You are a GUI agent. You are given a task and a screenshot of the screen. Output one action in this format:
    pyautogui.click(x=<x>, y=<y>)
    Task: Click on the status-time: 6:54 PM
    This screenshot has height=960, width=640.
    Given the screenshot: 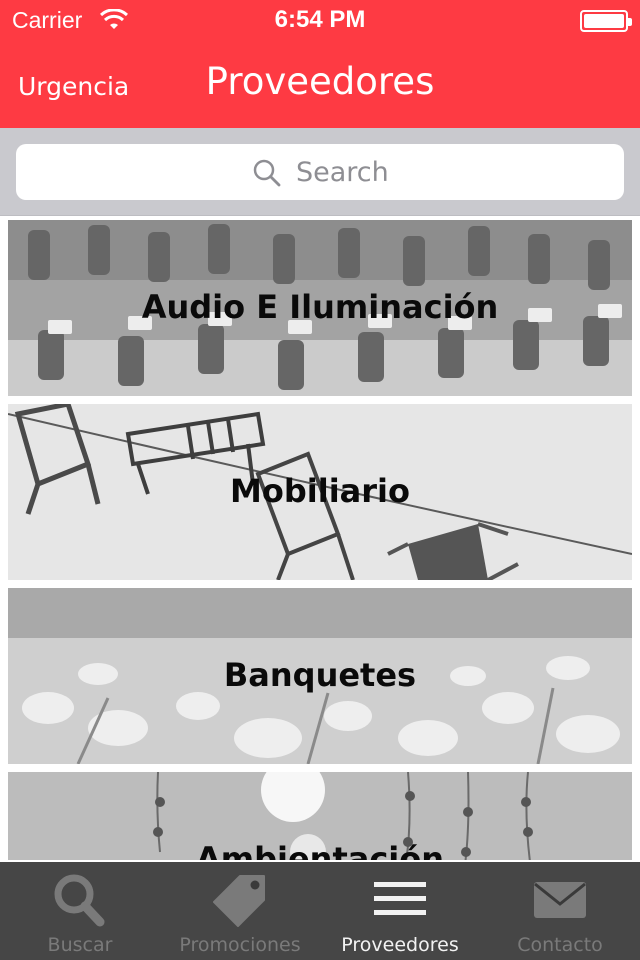 What is the action you would take?
    pyautogui.click(x=320, y=19)
    